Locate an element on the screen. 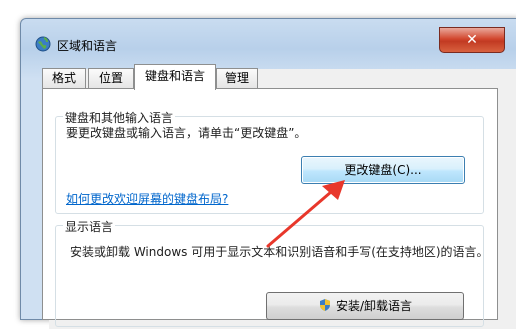  tab-administrative: 管理 is located at coordinates (237, 78).